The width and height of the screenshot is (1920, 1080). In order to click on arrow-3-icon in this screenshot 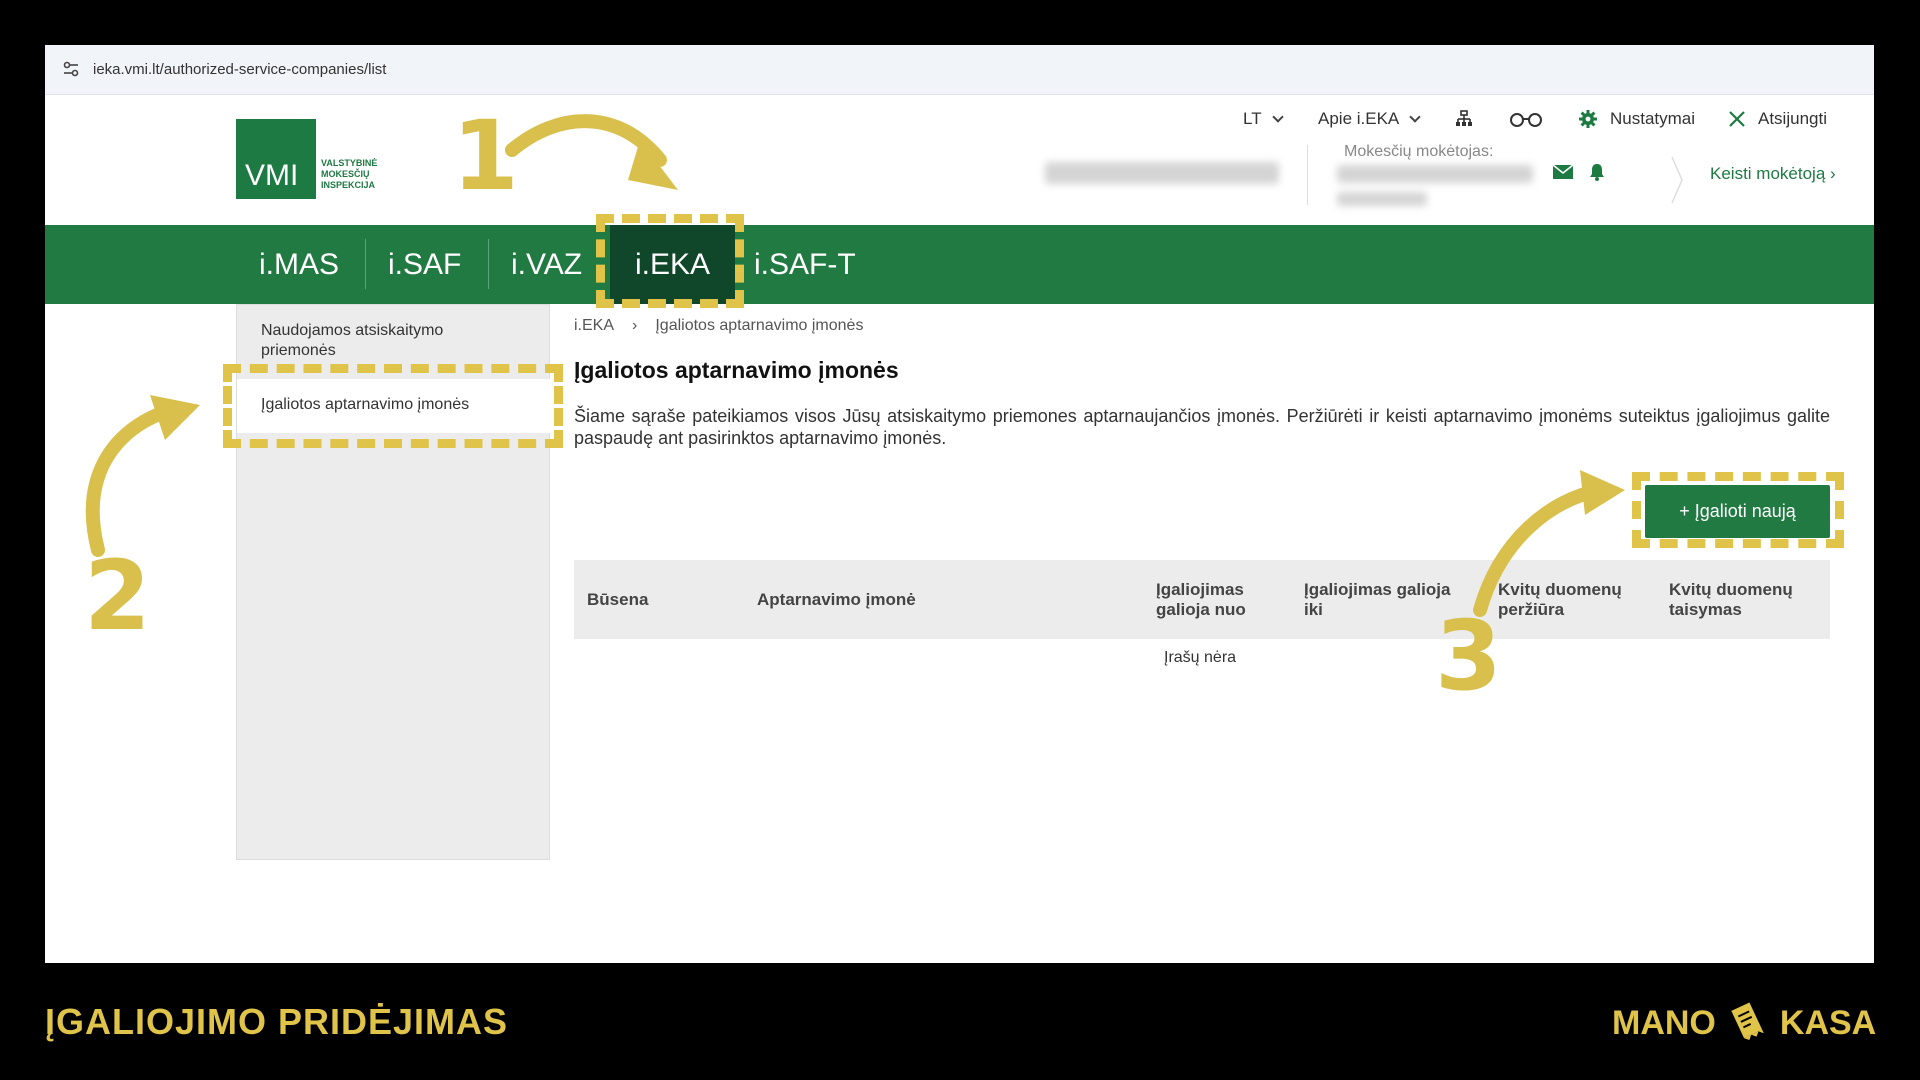, I will do `click(1540, 550)`.